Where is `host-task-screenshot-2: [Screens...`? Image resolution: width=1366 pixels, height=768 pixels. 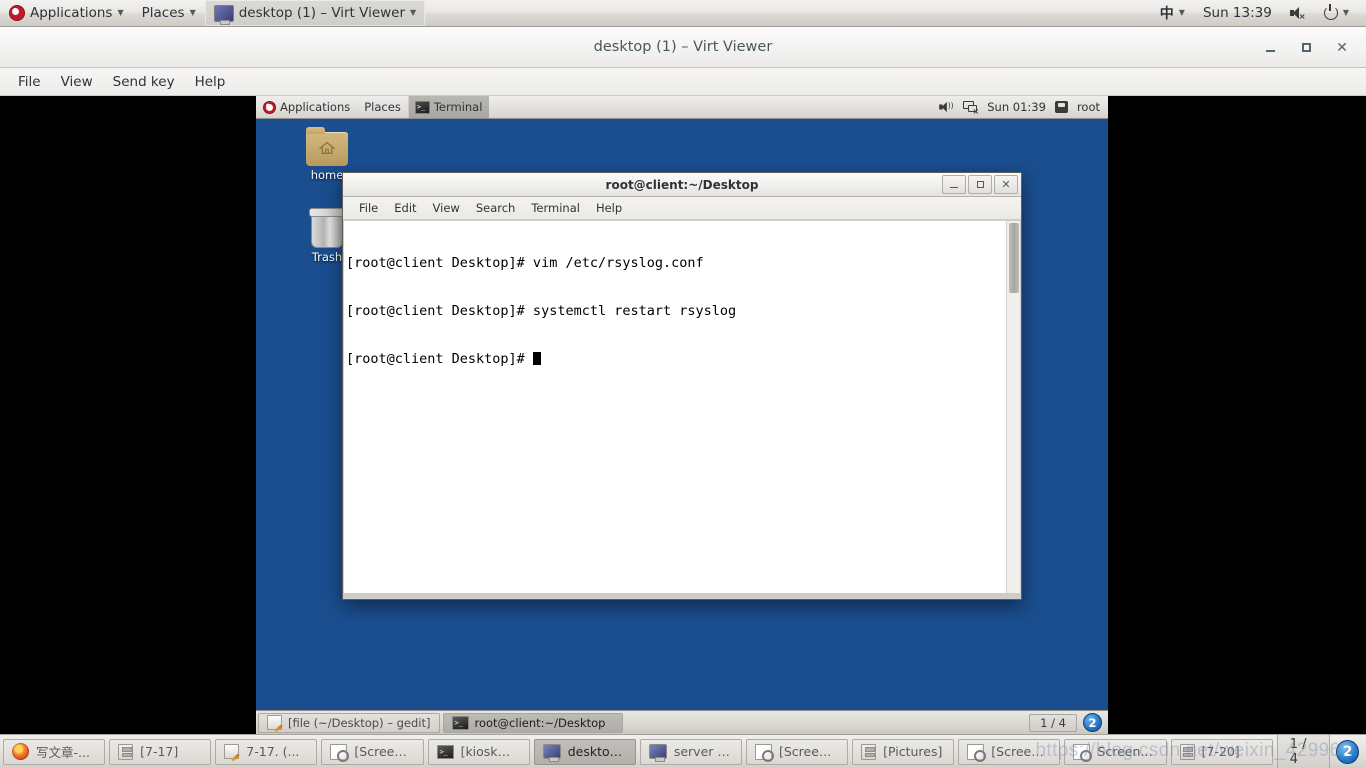
host-task-screenshot-2: [Screens... is located at coordinates (797, 751).